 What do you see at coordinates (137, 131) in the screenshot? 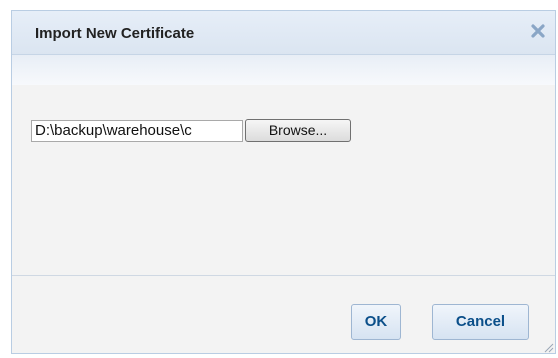
I see `file-path-input: D:\backup\warehouse\c` at bounding box center [137, 131].